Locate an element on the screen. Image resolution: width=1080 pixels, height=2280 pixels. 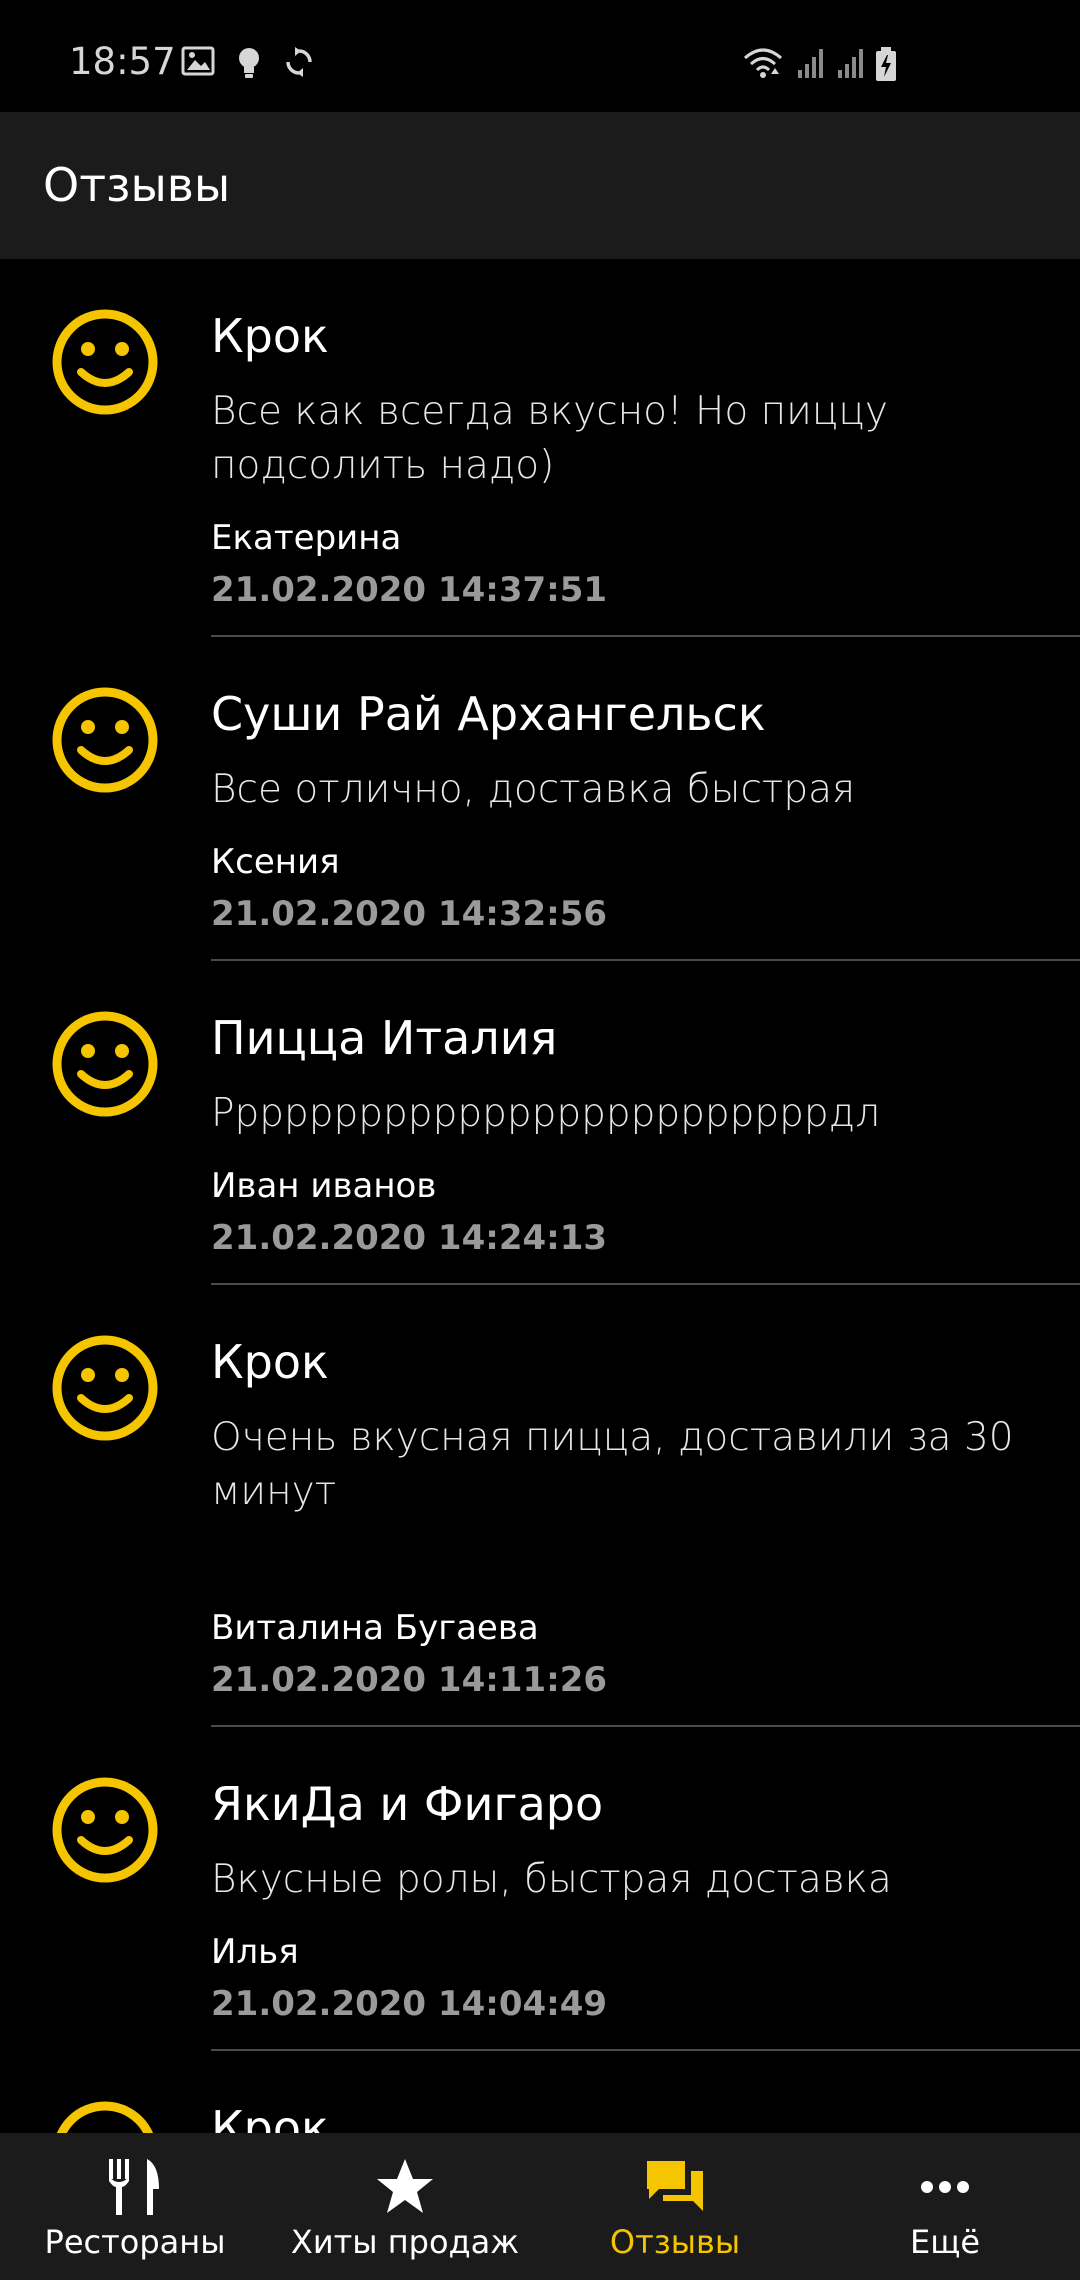
review-item: Крок is located at coordinates (540, 2092).